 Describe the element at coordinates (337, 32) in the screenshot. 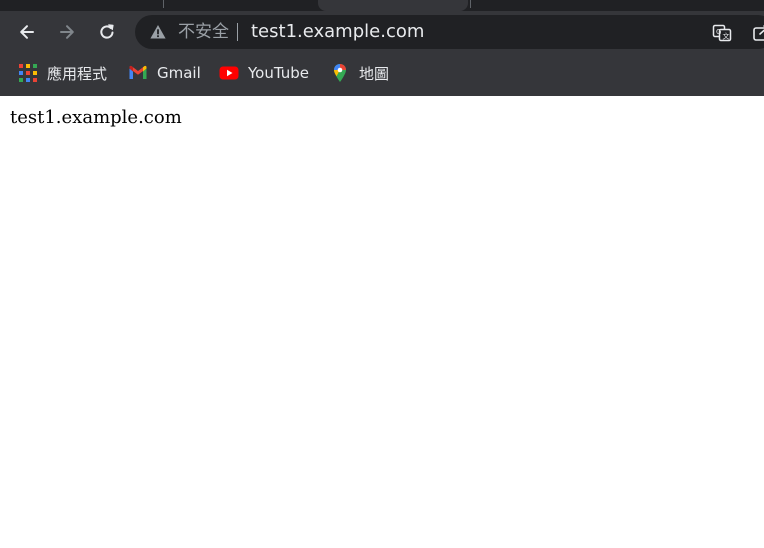

I see `url-text: test1.example.com` at that location.